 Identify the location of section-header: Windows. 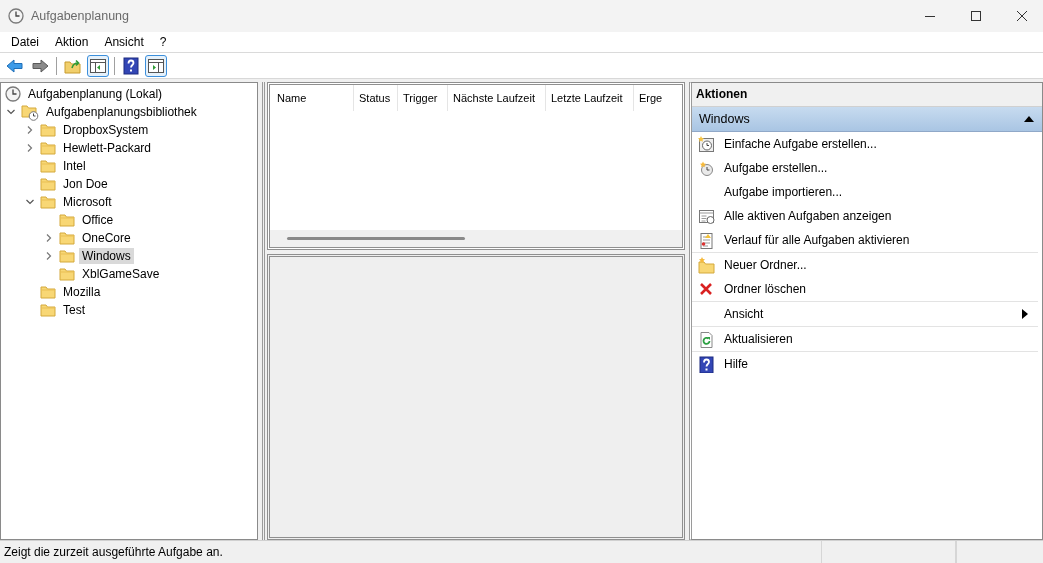
(867, 119).